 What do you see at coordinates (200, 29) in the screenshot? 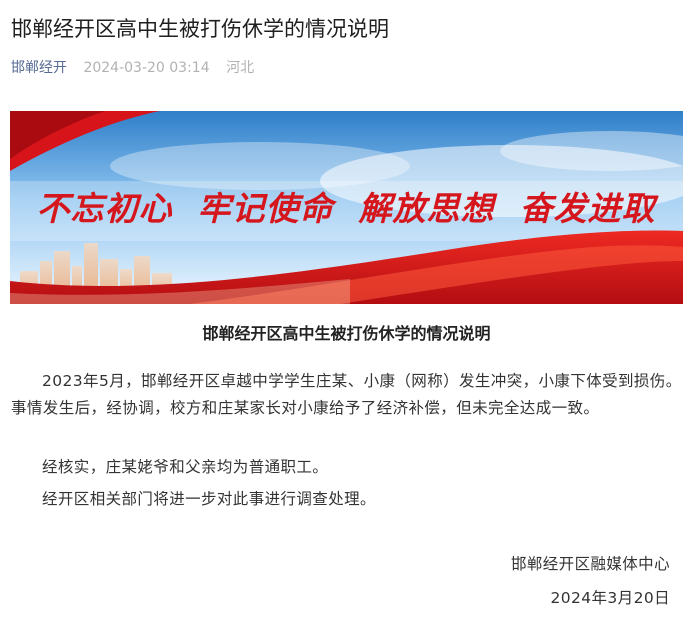
I see `article-title: 邯郸经开区高中生被打伤休学的情况说明` at bounding box center [200, 29].